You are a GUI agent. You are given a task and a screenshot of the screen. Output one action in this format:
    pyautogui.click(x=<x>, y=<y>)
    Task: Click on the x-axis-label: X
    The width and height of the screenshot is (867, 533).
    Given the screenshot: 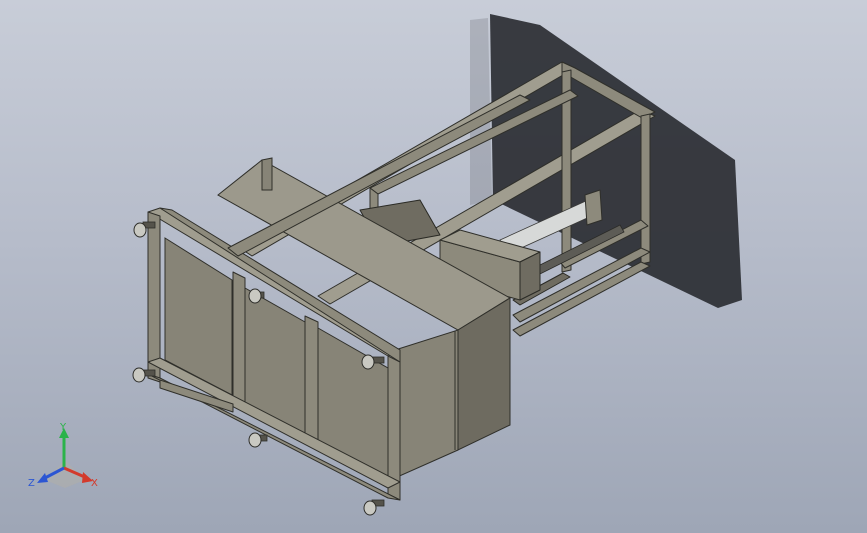 What is the action you would take?
    pyautogui.click(x=94, y=483)
    